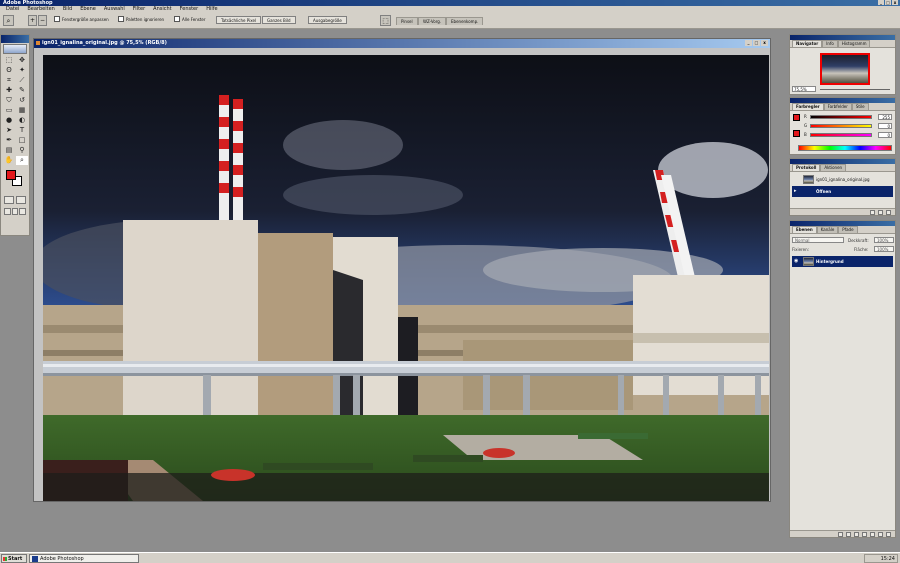  What do you see at coordinates (840, 534) in the screenshot?
I see `link-layers-icon` at bounding box center [840, 534].